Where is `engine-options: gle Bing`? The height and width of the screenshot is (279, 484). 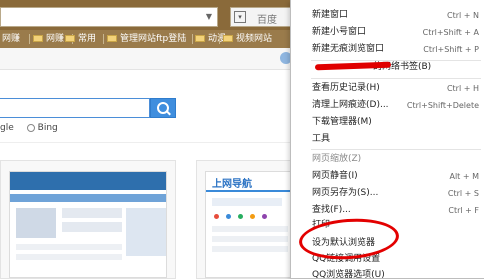
engine-options: gle Bing is located at coordinates (29, 128).